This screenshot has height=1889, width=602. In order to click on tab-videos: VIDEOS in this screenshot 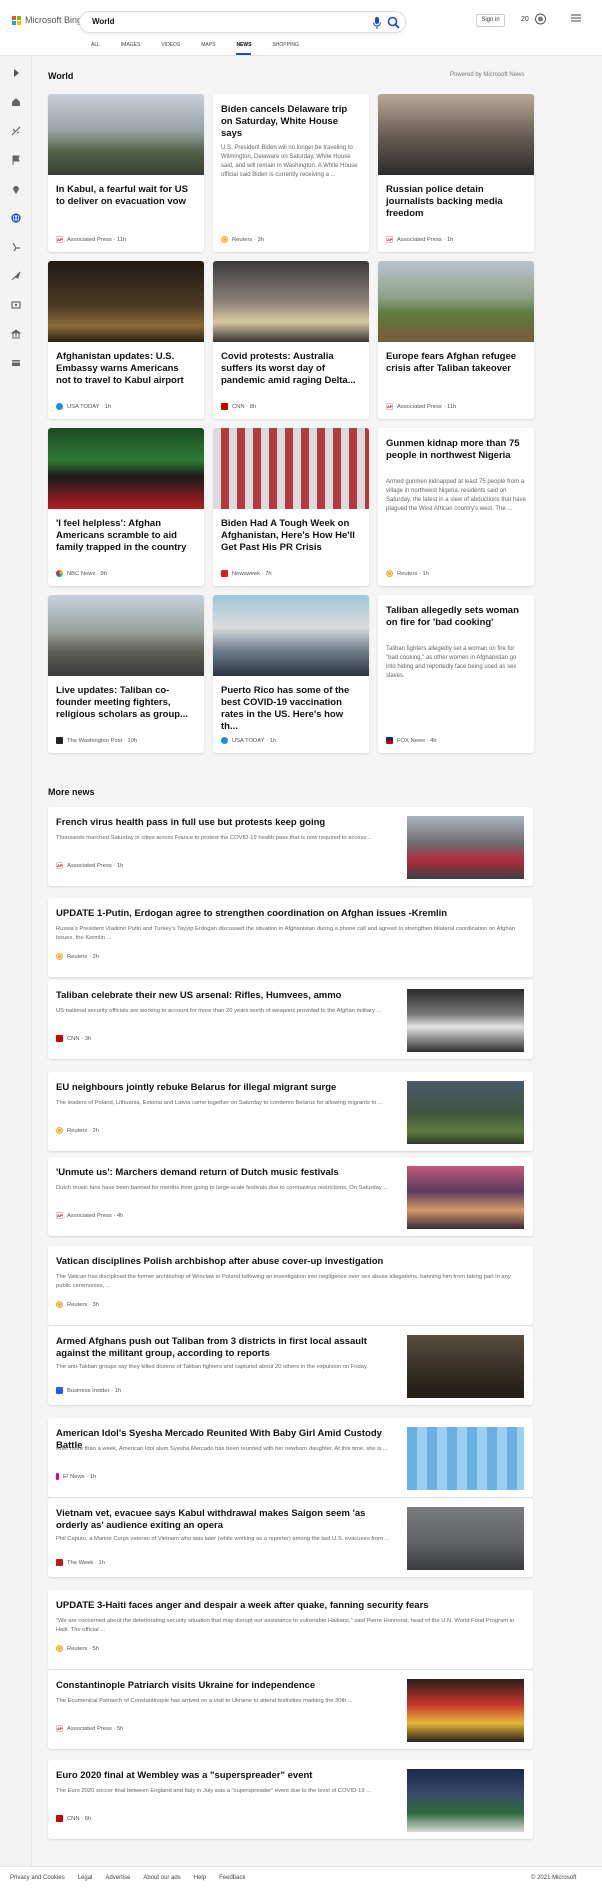, I will do `click(170, 48)`.